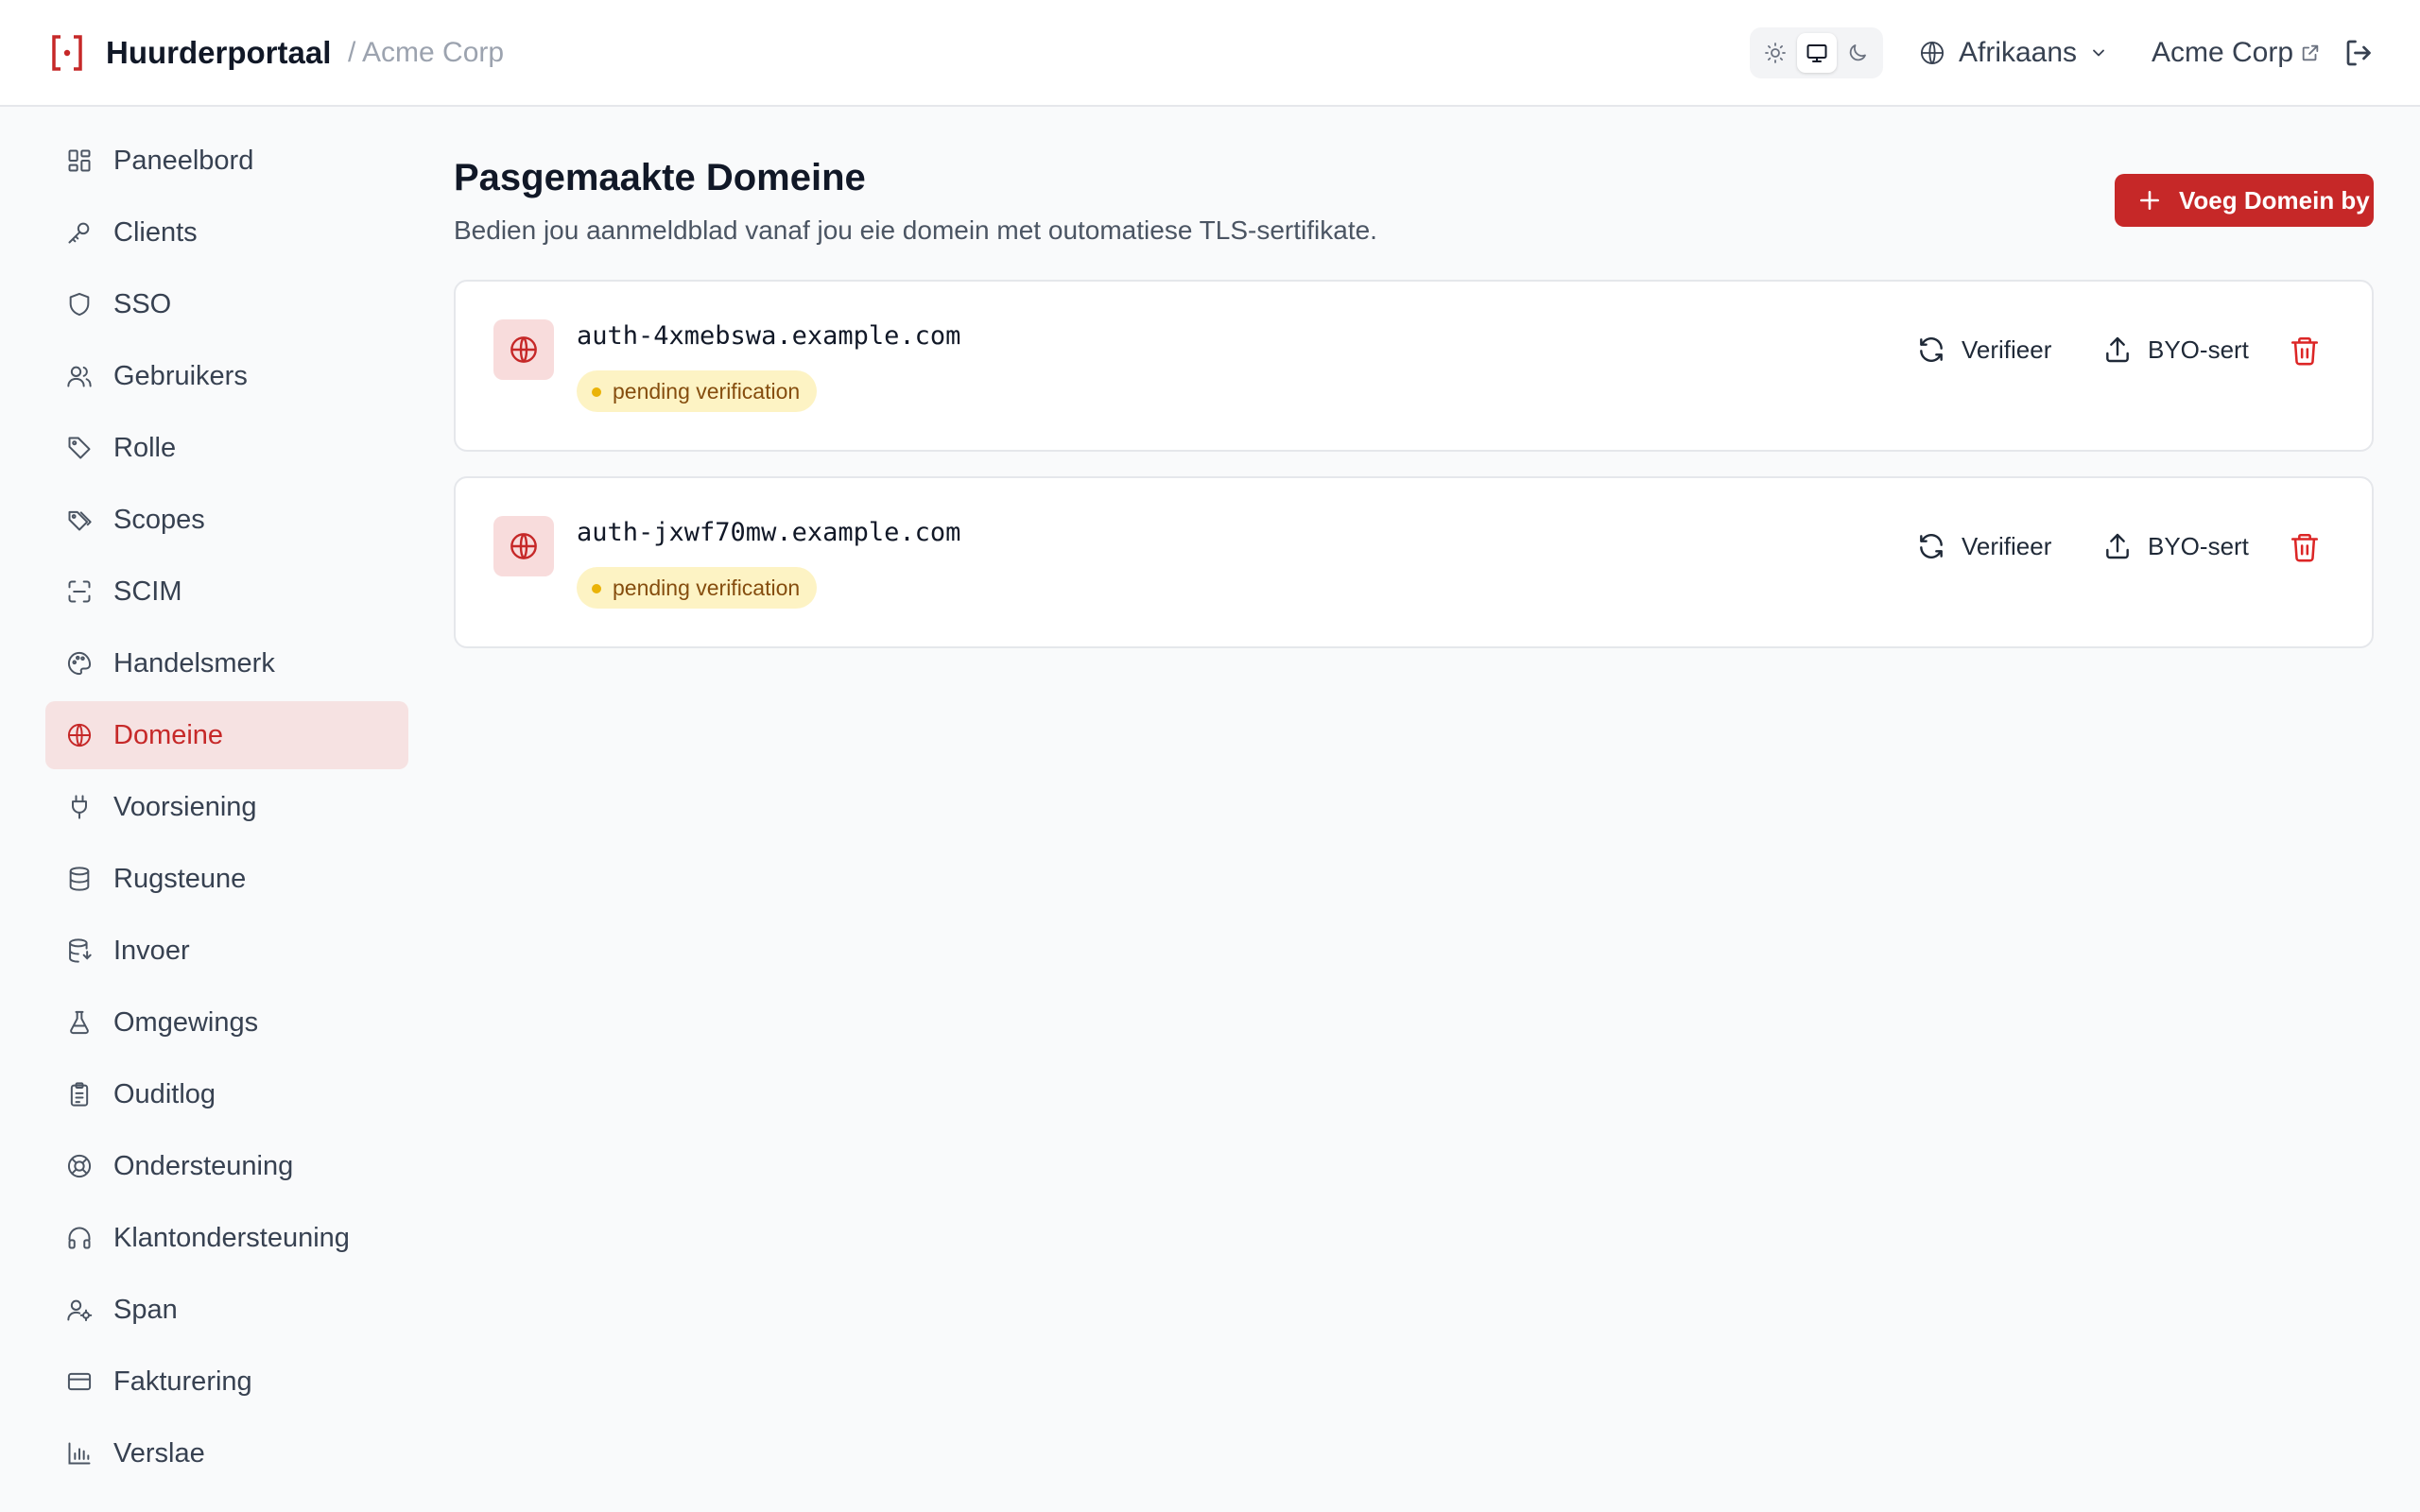 Image resolution: width=2420 pixels, height=1512 pixels. I want to click on light-theme-button, so click(1775, 53).